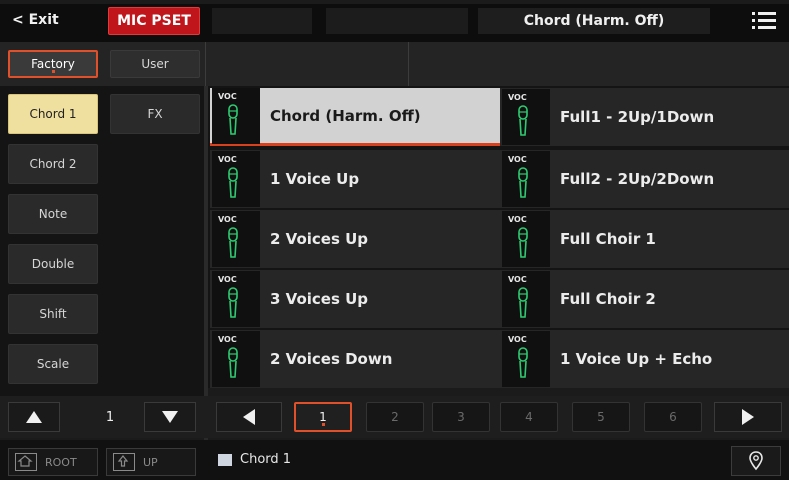 Image resolution: width=789 pixels, height=480 pixels. I want to click on preset-item: VOC 1 Voice Up, so click(355, 179).